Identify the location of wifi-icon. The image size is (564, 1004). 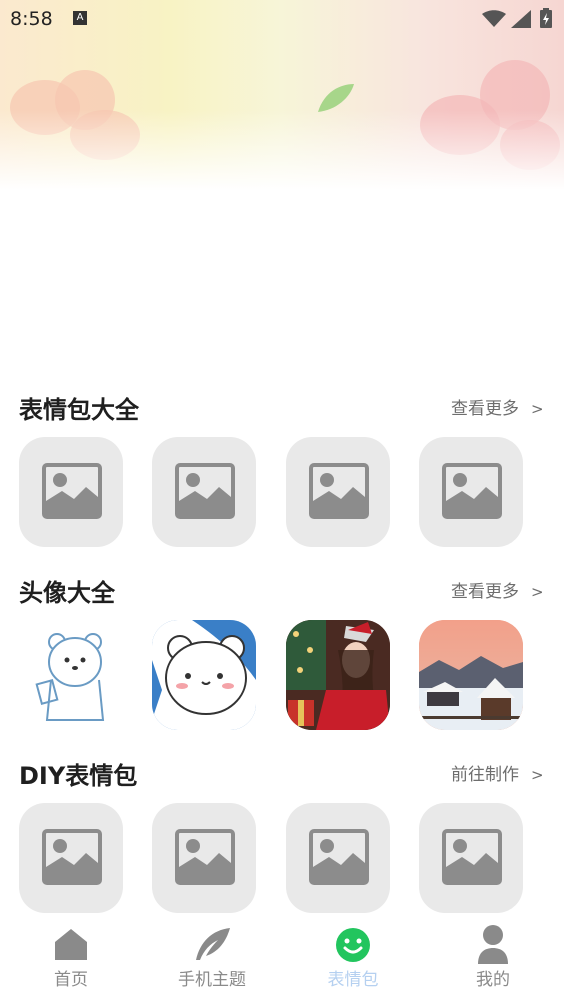
(494, 18).